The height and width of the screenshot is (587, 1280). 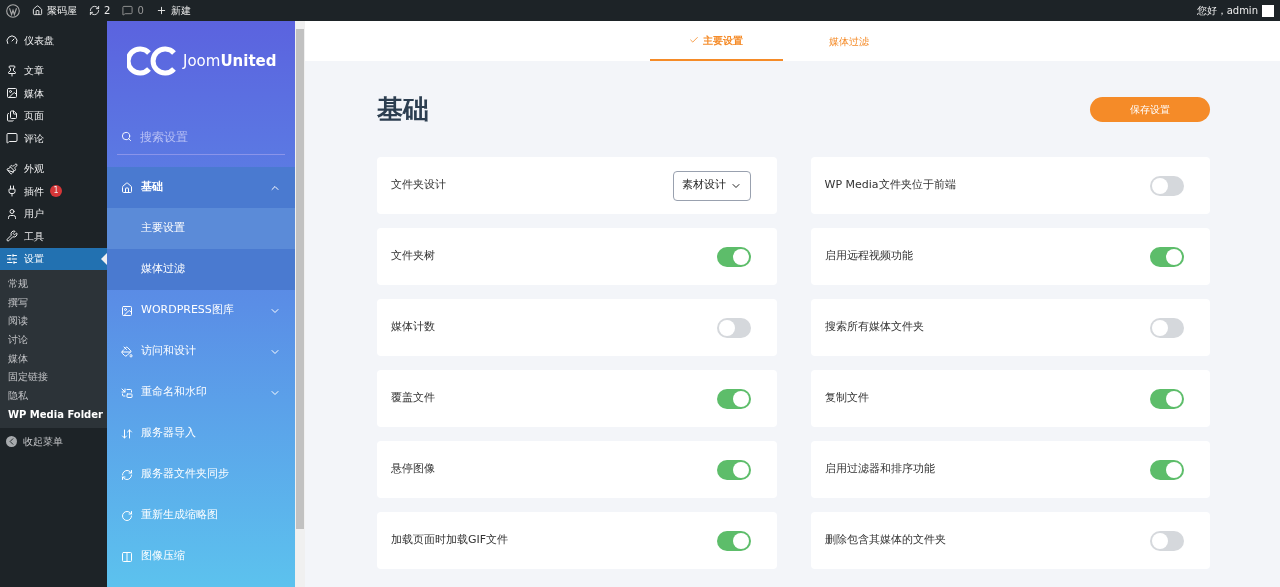 I want to click on submenu-item: WP Media Folder, so click(x=53, y=414).